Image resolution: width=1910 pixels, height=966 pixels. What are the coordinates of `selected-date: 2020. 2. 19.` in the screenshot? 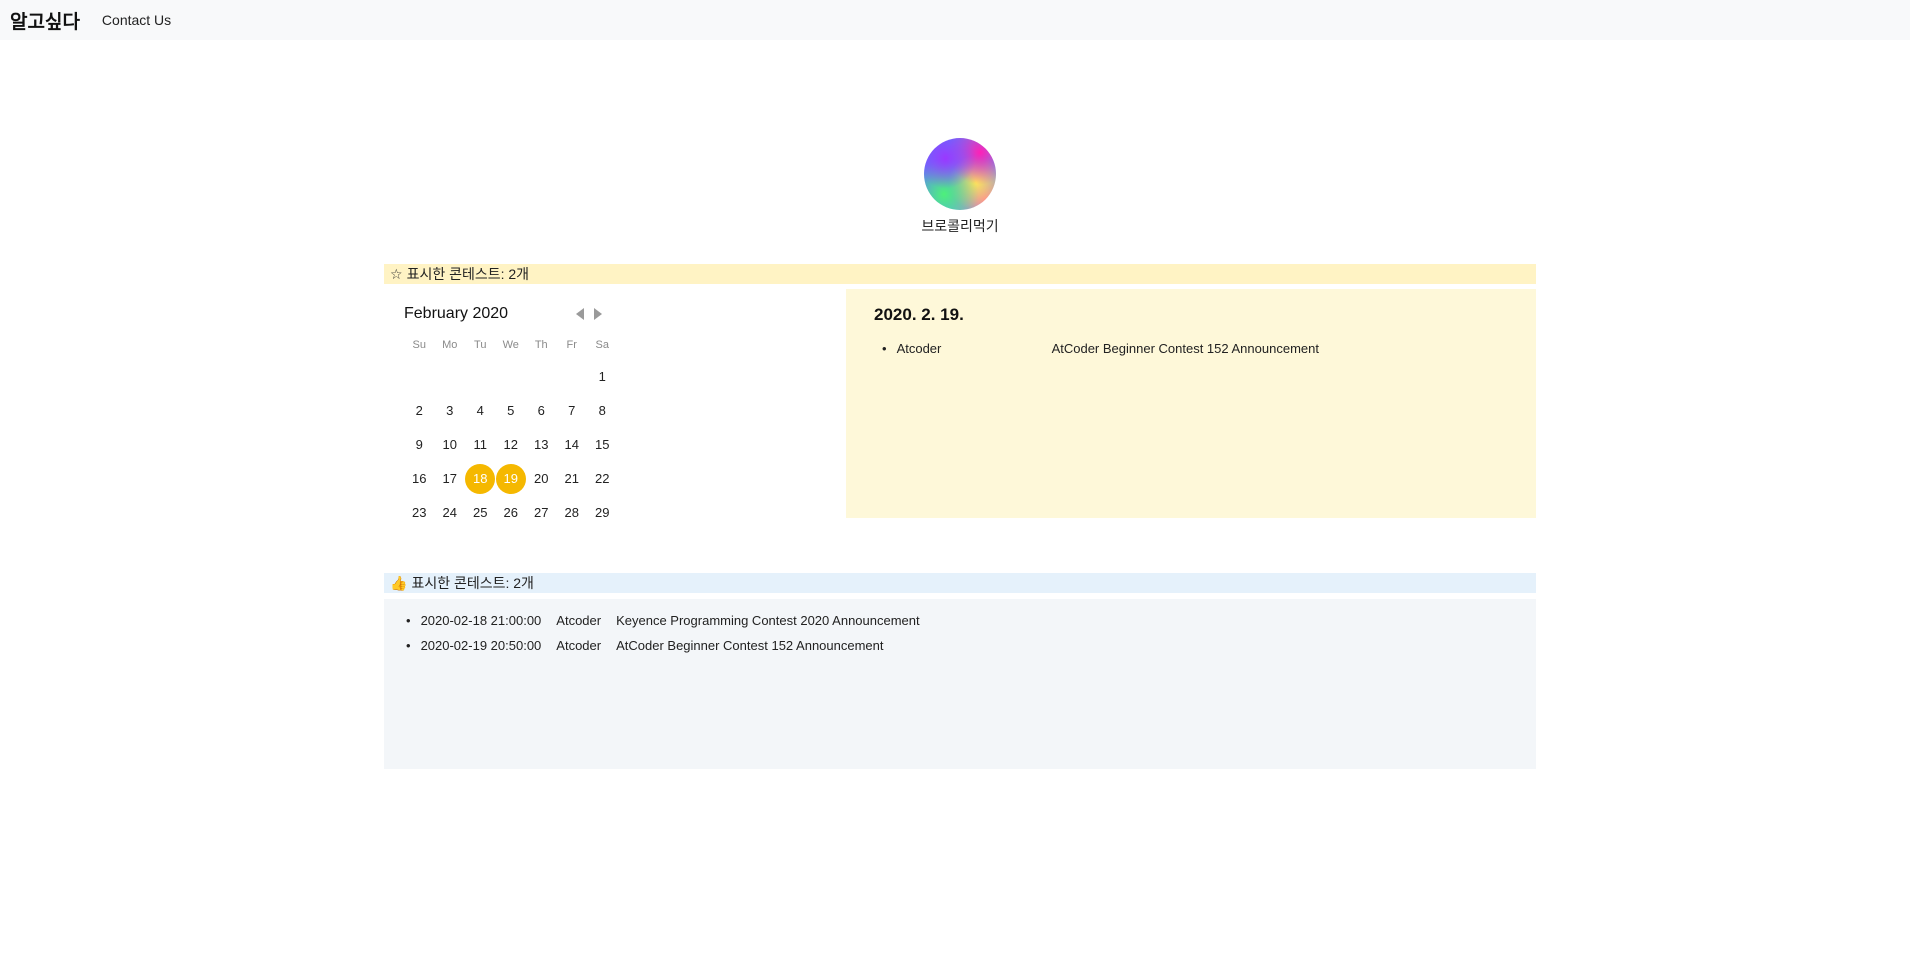 It's located at (919, 314).